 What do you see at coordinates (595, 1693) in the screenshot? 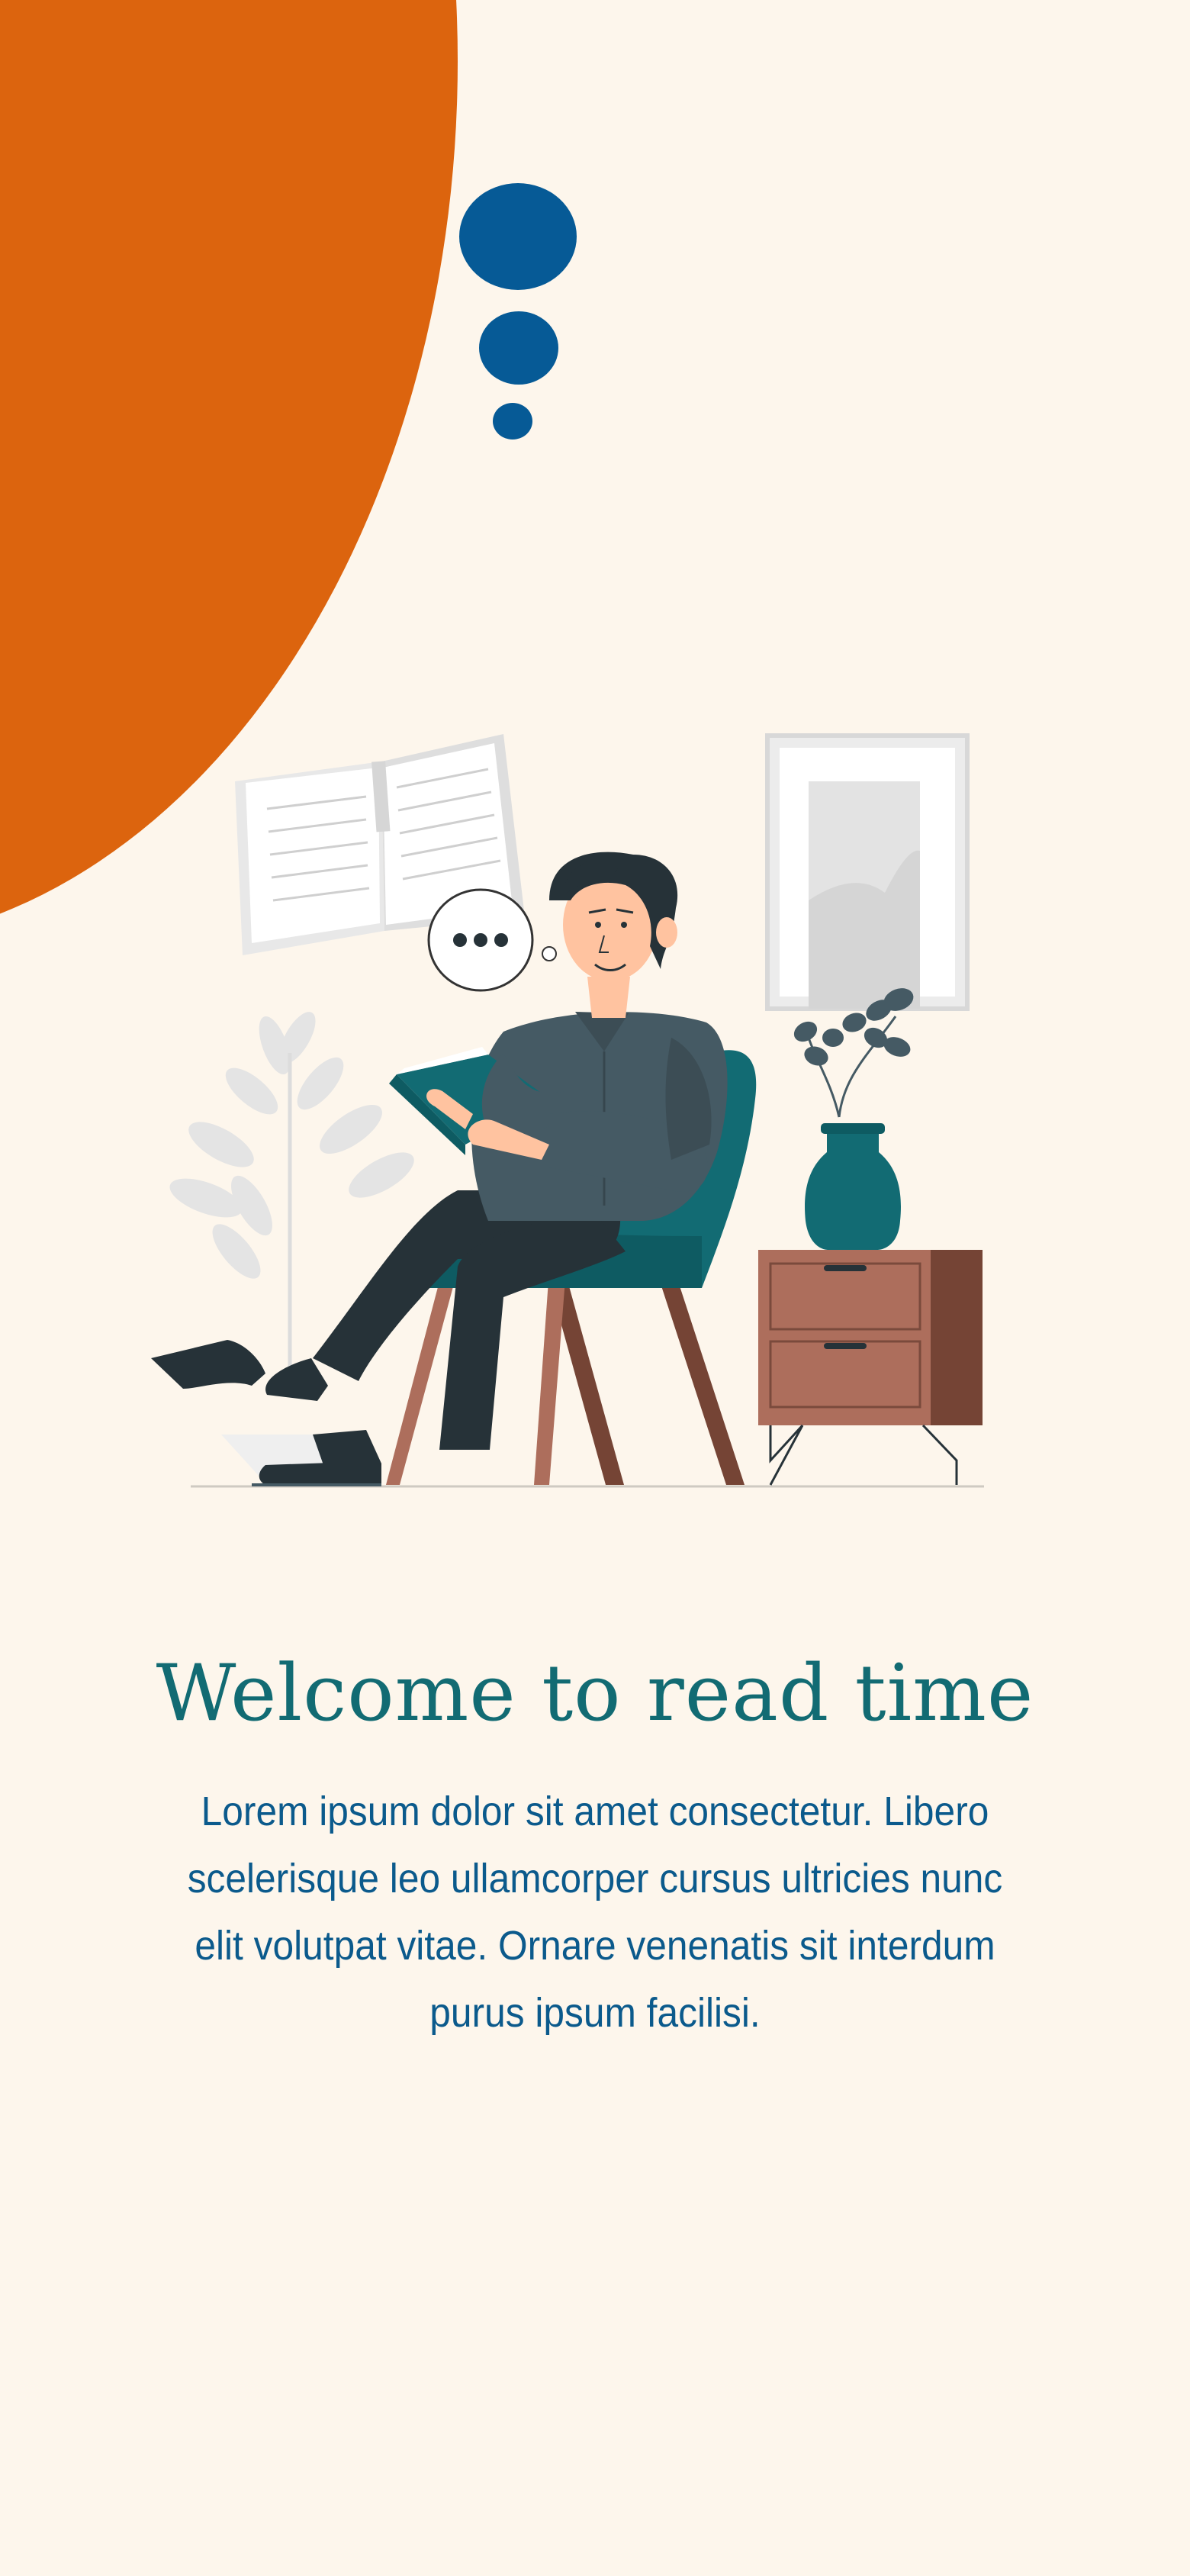
I see `welcome-title: Welcome to read time` at bounding box center [595, 1693].